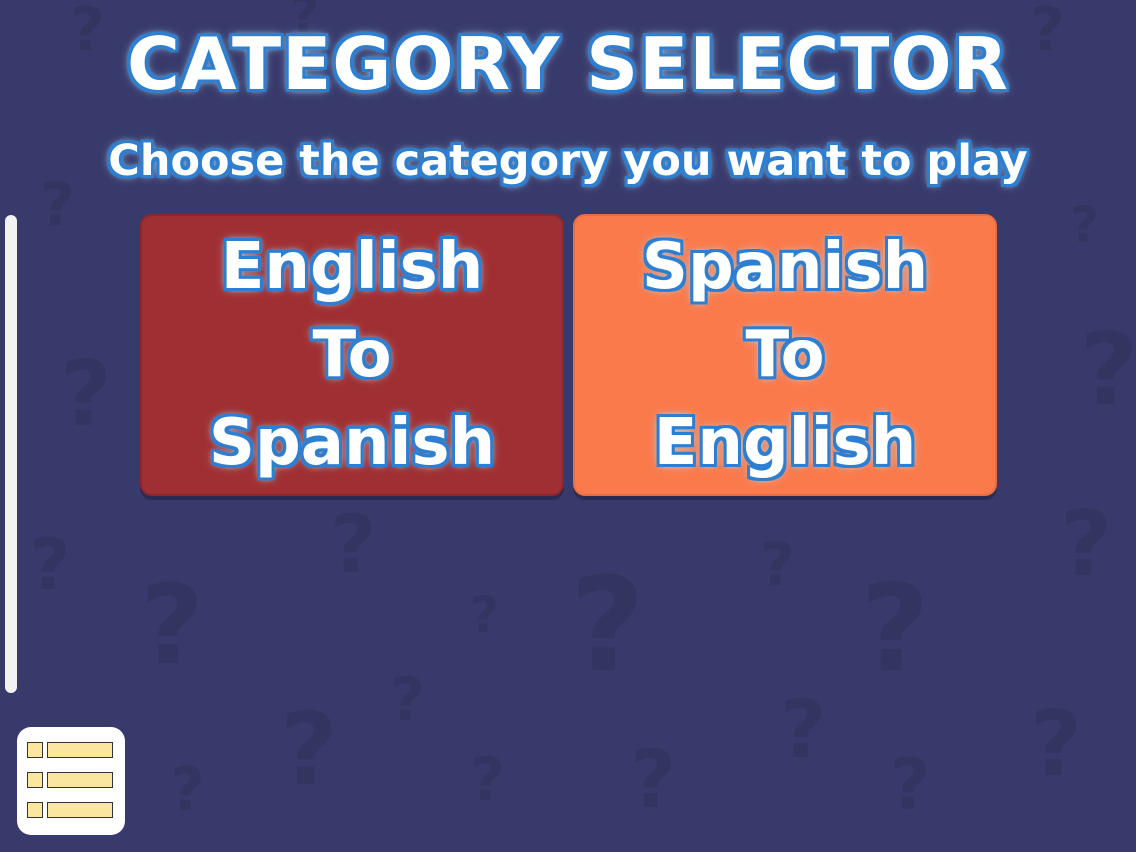  What do you see at coordinates (11, 454) in the screenshot?
I see `scrollbar` at bounding box center [11, 454].